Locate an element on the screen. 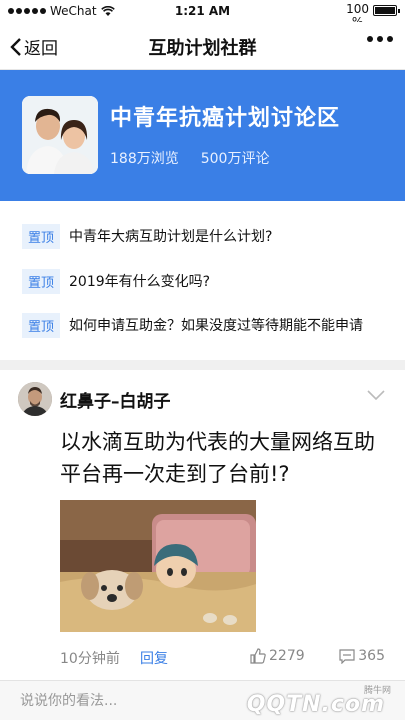 Image resolution: width=405 pixels, height=720 pixels. author-name: 红鼻子–白胡子 is located at coordinates (115, 399).